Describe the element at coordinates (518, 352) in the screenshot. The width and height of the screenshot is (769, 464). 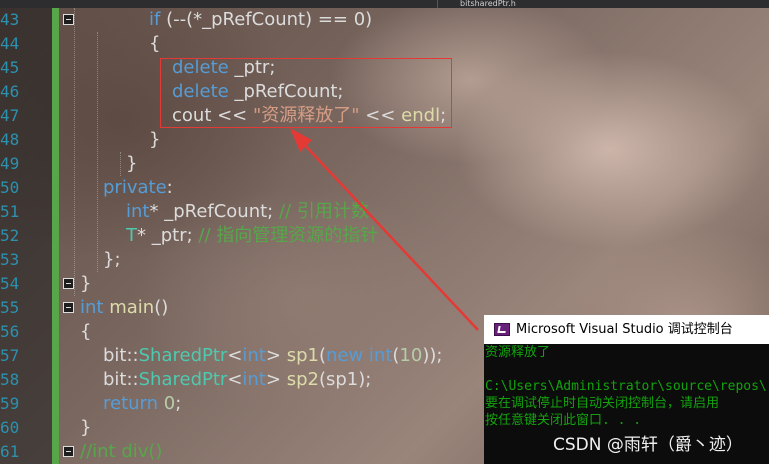
I see `console-line: 资源释放了` at that location.